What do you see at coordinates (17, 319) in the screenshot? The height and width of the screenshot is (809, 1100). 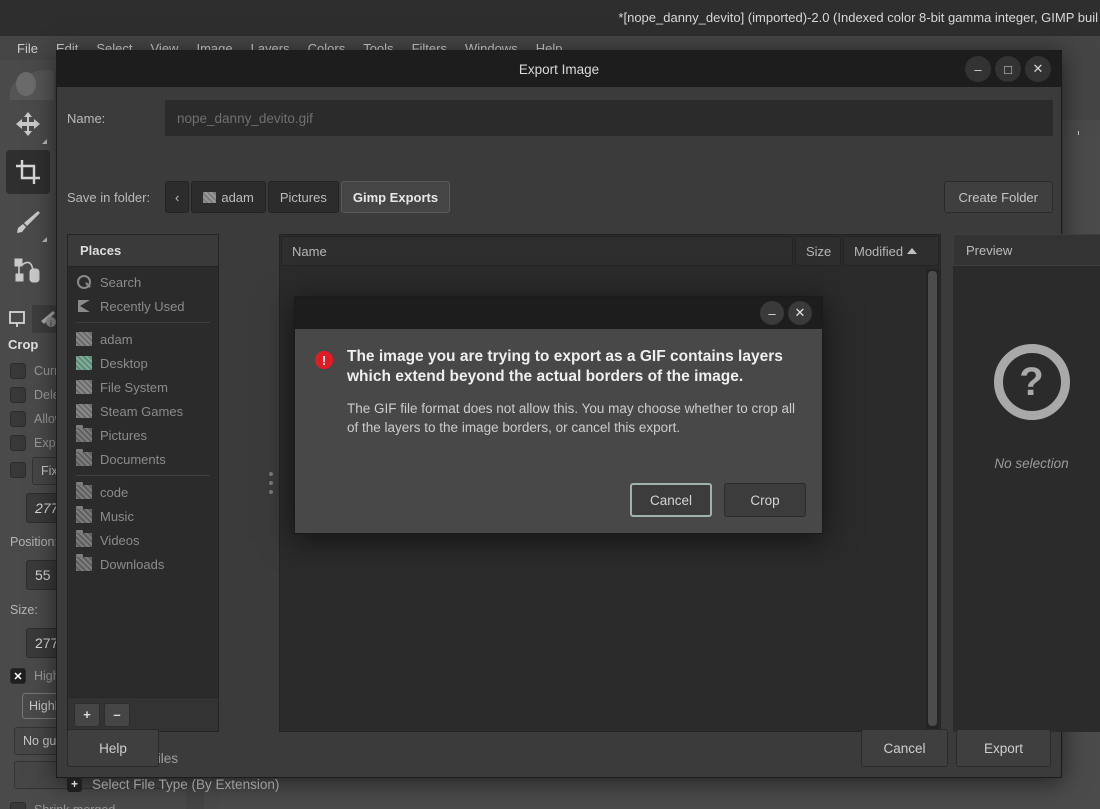 I see `tab-tool-options` at bounding box center [17, 319].